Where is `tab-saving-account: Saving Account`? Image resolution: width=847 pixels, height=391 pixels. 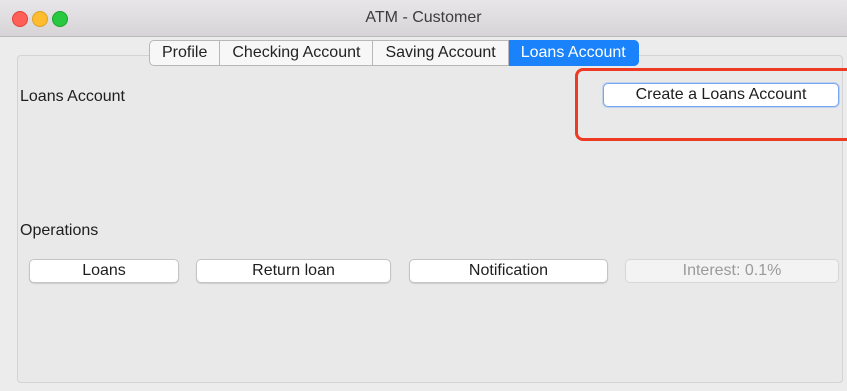 tab-saving-account: Saving Account is located at coordinates (441, 53).